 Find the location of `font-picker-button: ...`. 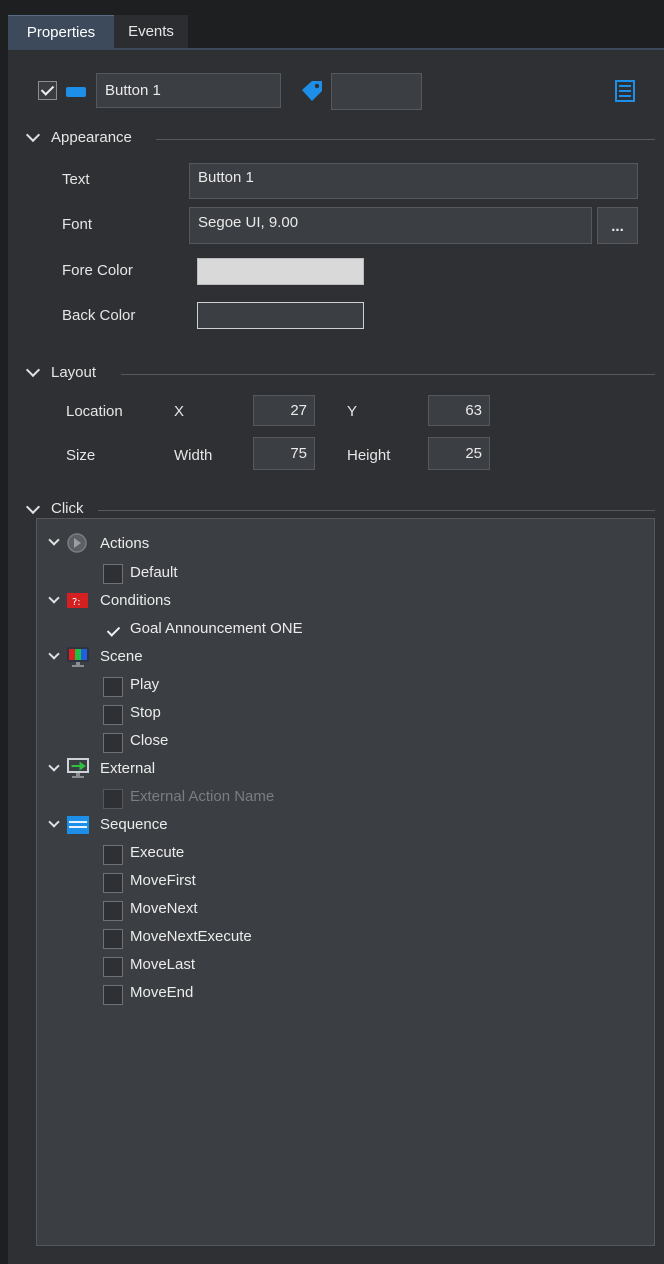

font-picker-button: ... is located at coordinates (617, 225).